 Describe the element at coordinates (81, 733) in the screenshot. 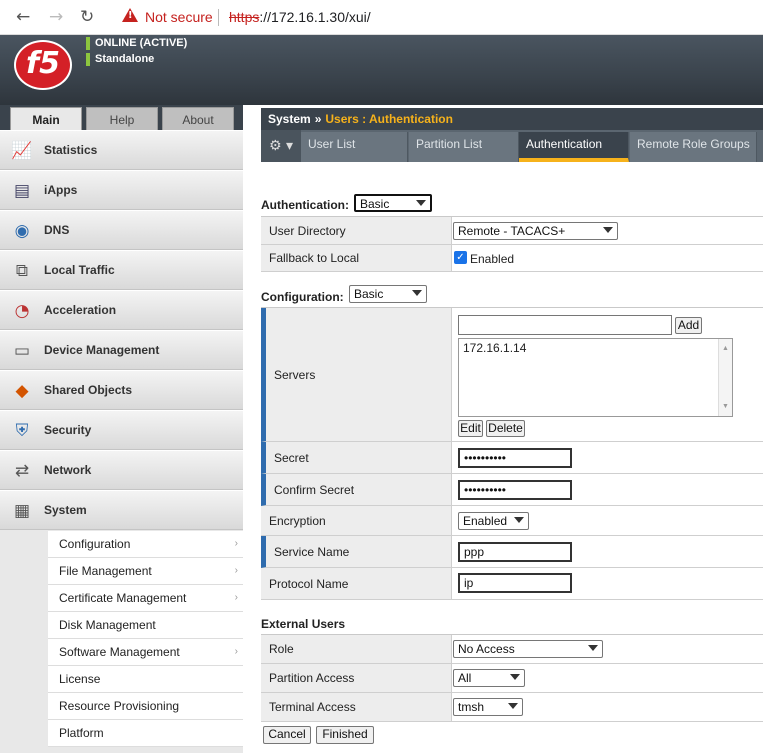

I see `subnav-label: Platform` at that location.